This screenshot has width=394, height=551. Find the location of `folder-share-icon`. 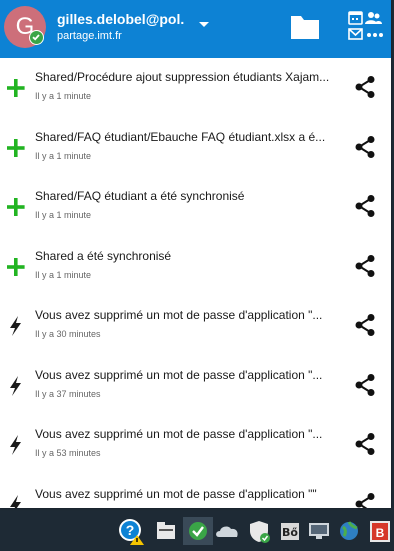

folder-share-icon is located at coordinates (166, 531).